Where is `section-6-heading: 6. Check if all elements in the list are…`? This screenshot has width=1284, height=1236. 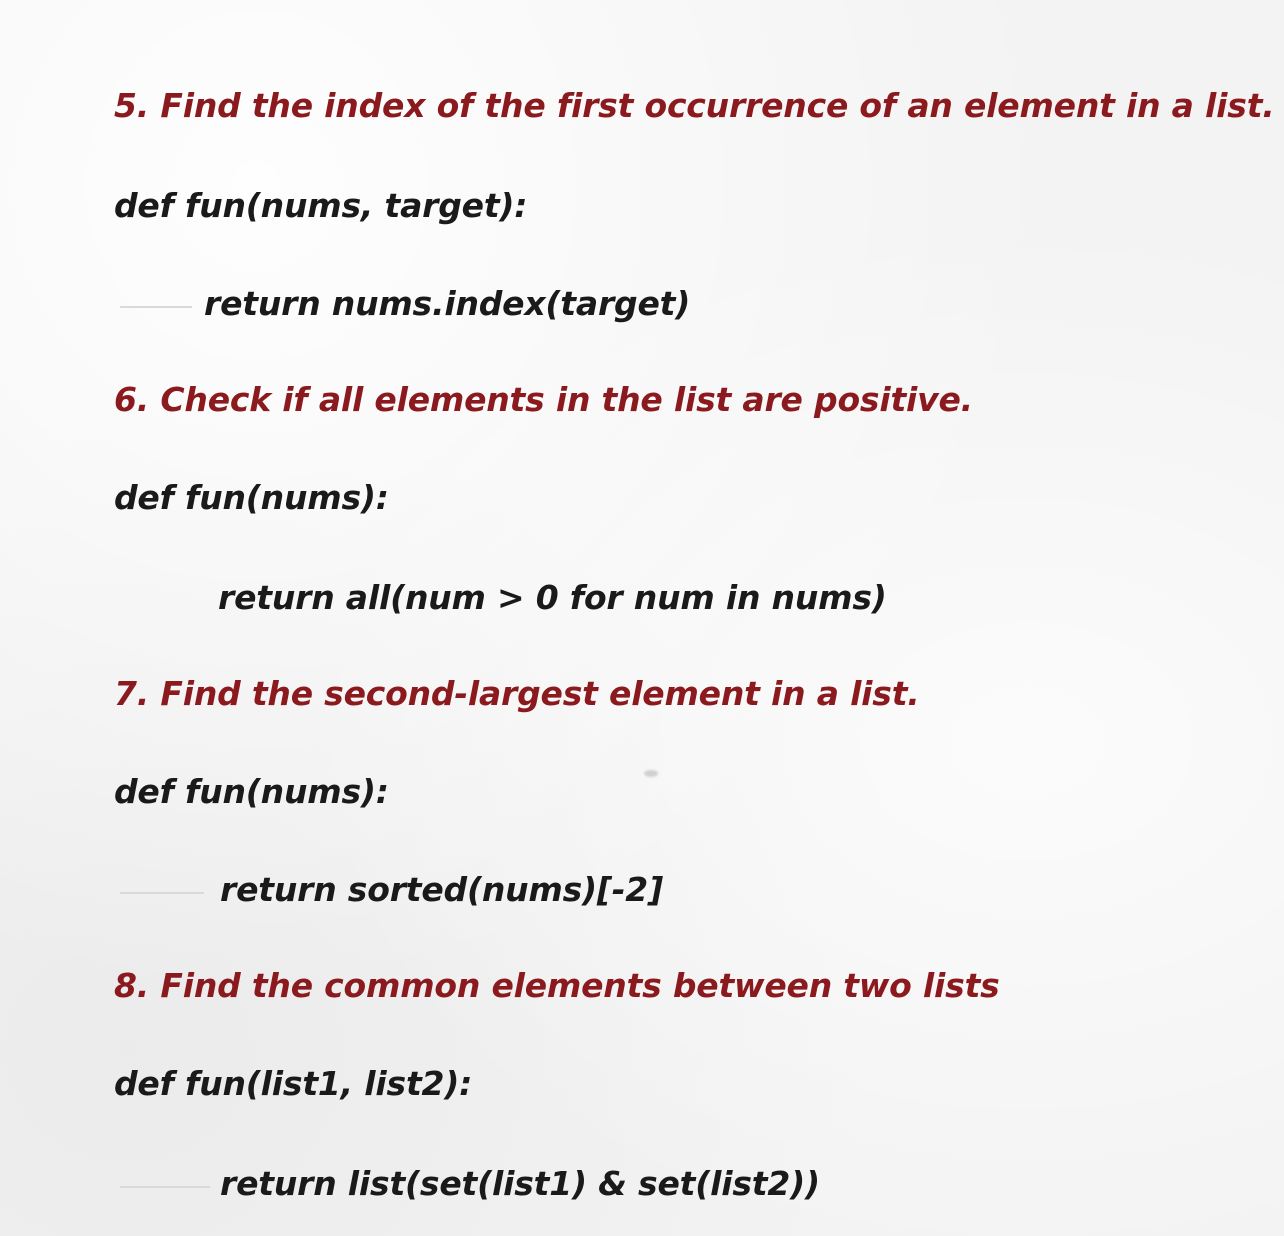
section-6-heading: 6. Check if all elements in the list are… is located at coordinates (543, 399).